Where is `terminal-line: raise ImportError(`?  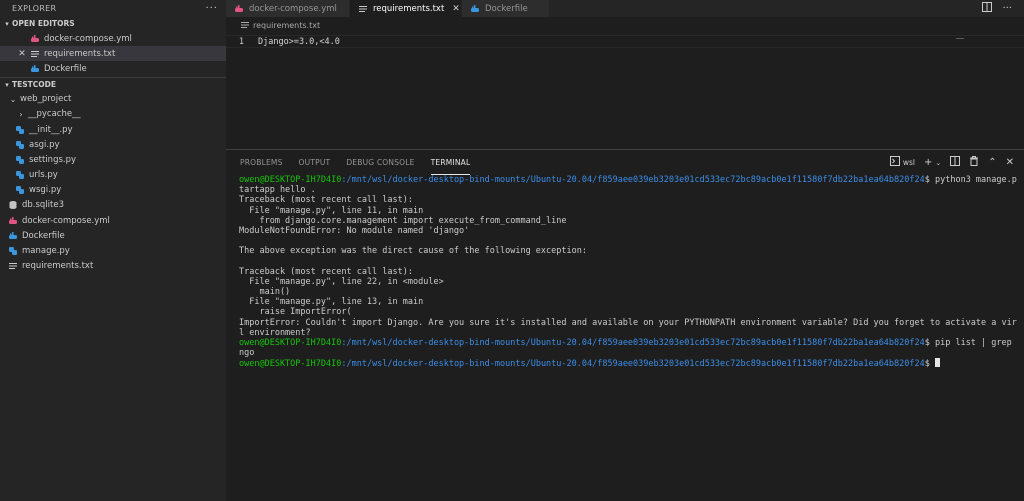
terminal-line: raise ImportError( is located at coordinates (295, 312).